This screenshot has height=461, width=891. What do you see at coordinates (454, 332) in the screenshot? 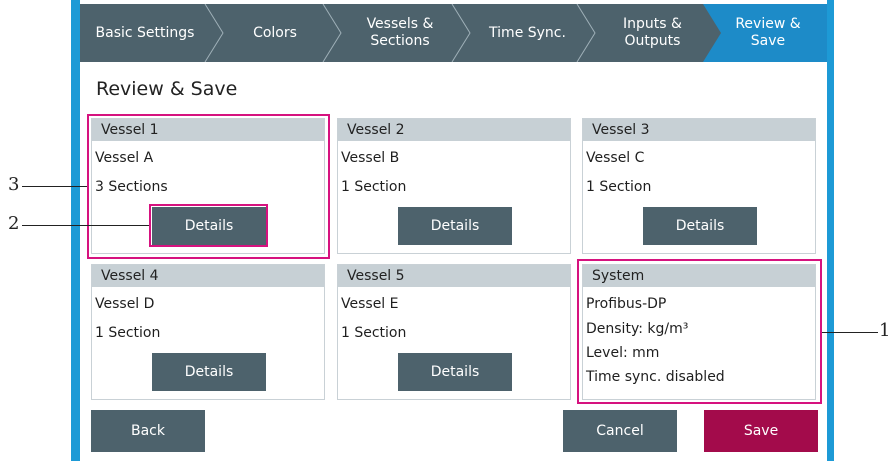
I see `vessel-card-5: Vessel 5 Vessel E 1 Section Details` at bounding box center [454, 332].